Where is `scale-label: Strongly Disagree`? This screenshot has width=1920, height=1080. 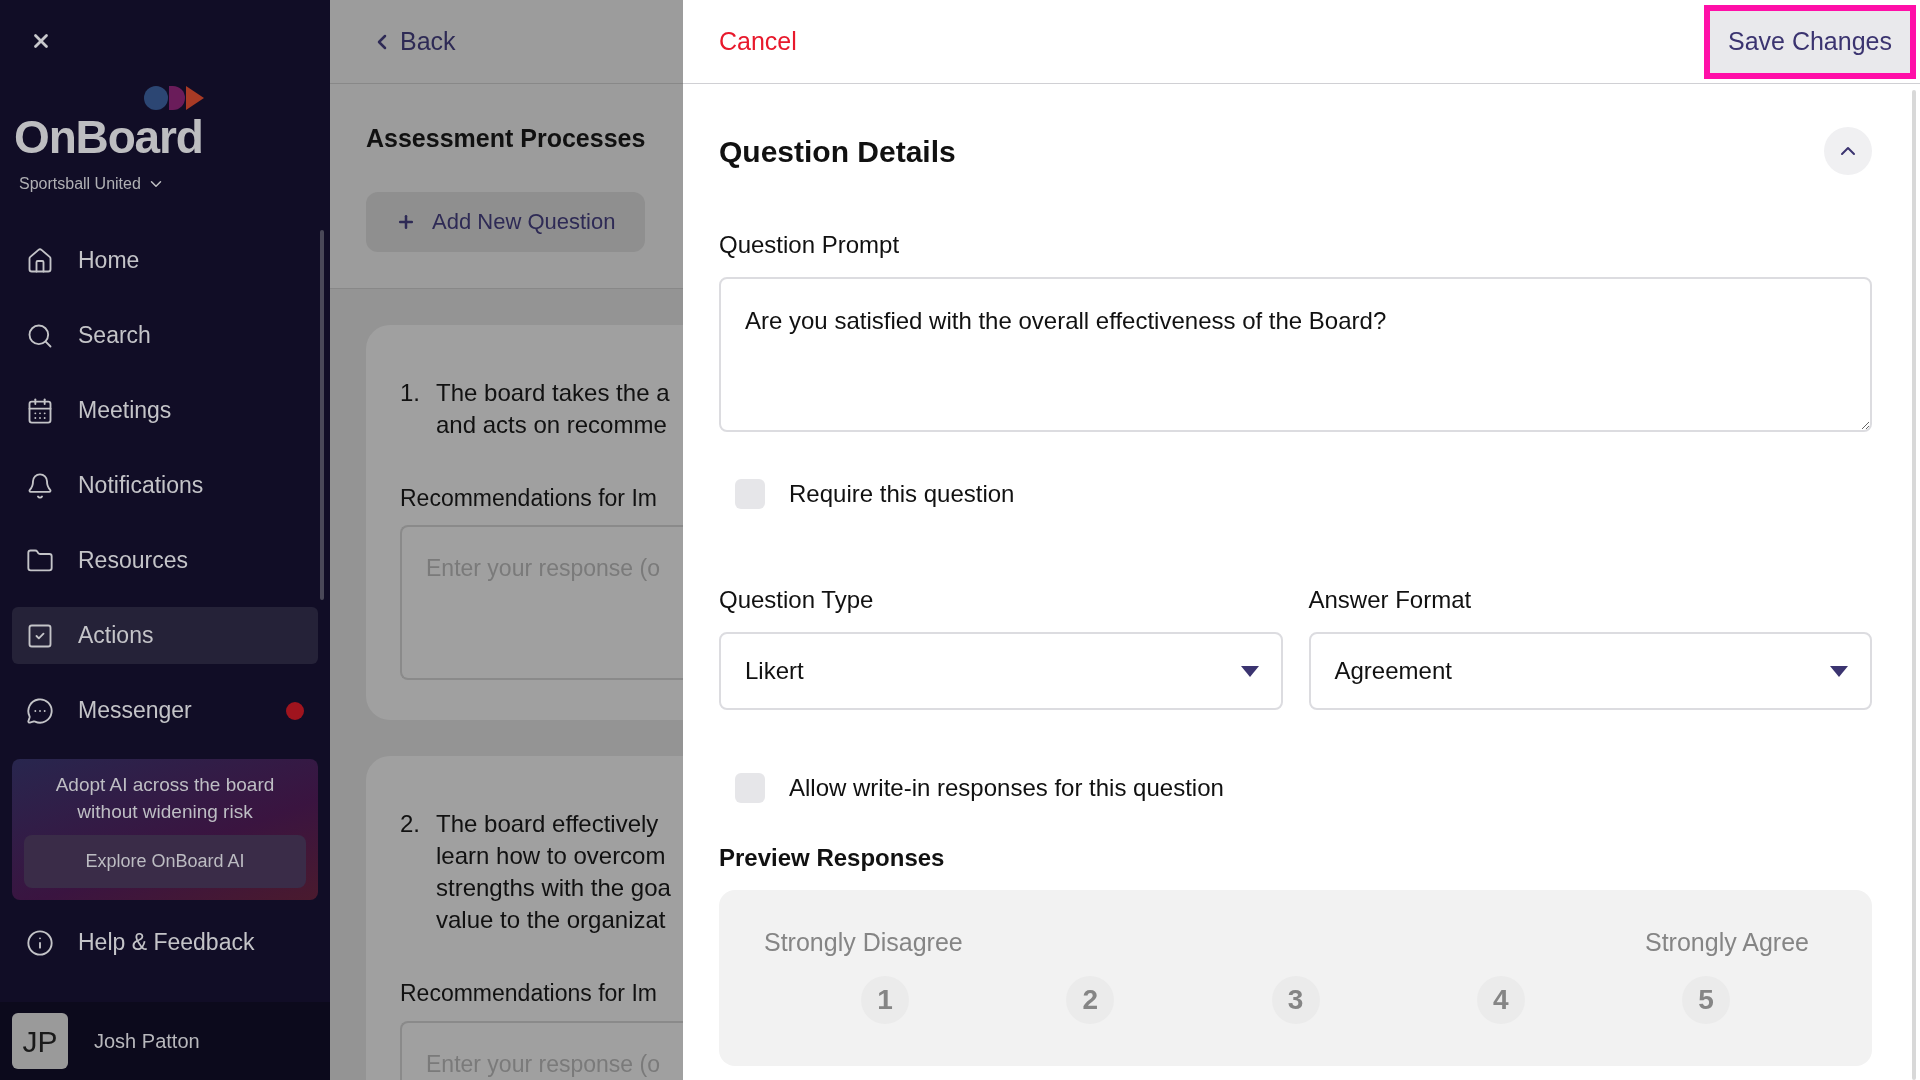
scale-label: Strongly Disagree is located at coordinates (863, 942).